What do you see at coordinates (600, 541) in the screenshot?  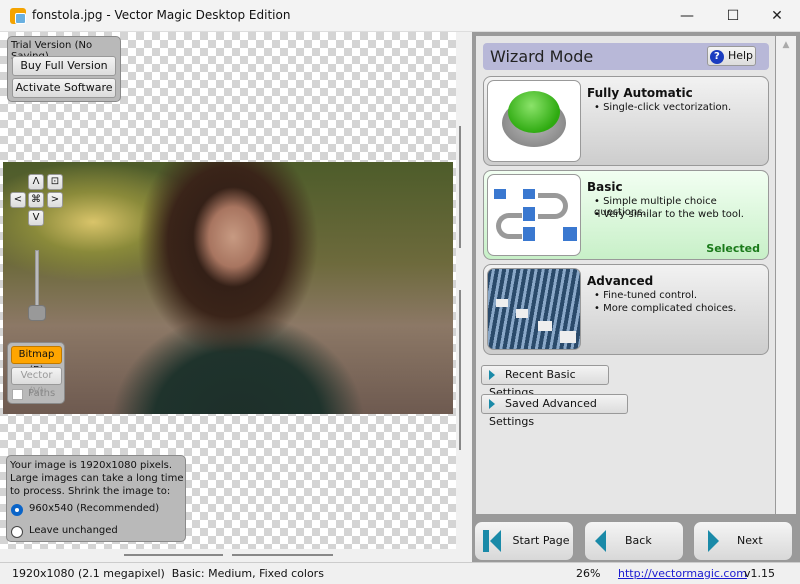 I see `back-arrow-icon` at bounding box center [600, 541].